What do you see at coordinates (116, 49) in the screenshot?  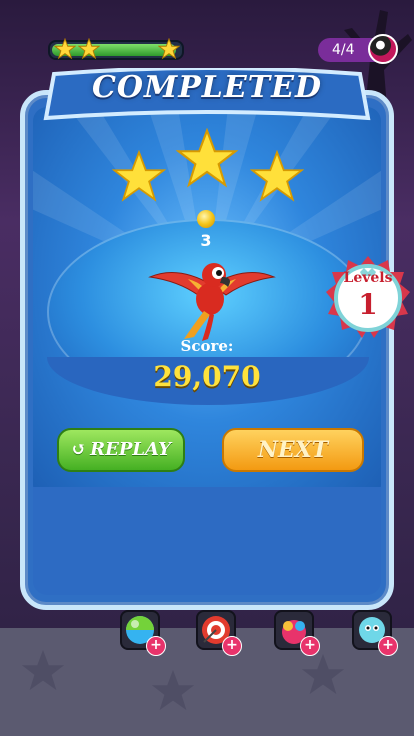 I see `score-progress-bar` at bounding box center [116, 49].